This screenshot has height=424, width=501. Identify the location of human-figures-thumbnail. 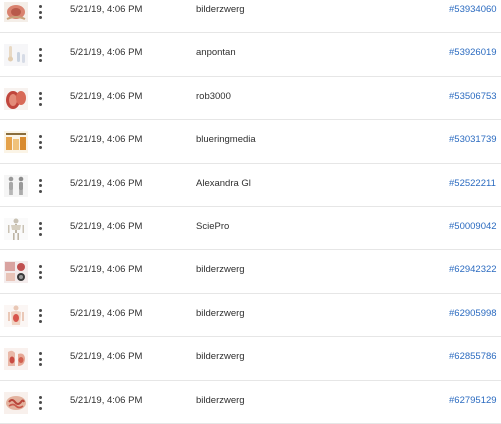
(16, 186).